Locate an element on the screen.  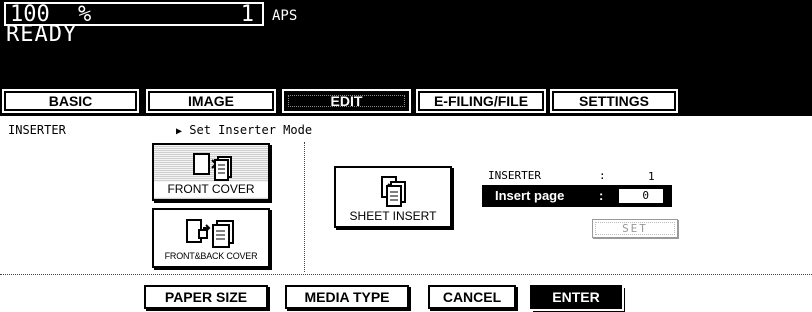
machine-status: READY is located at coordinates (42, 34).